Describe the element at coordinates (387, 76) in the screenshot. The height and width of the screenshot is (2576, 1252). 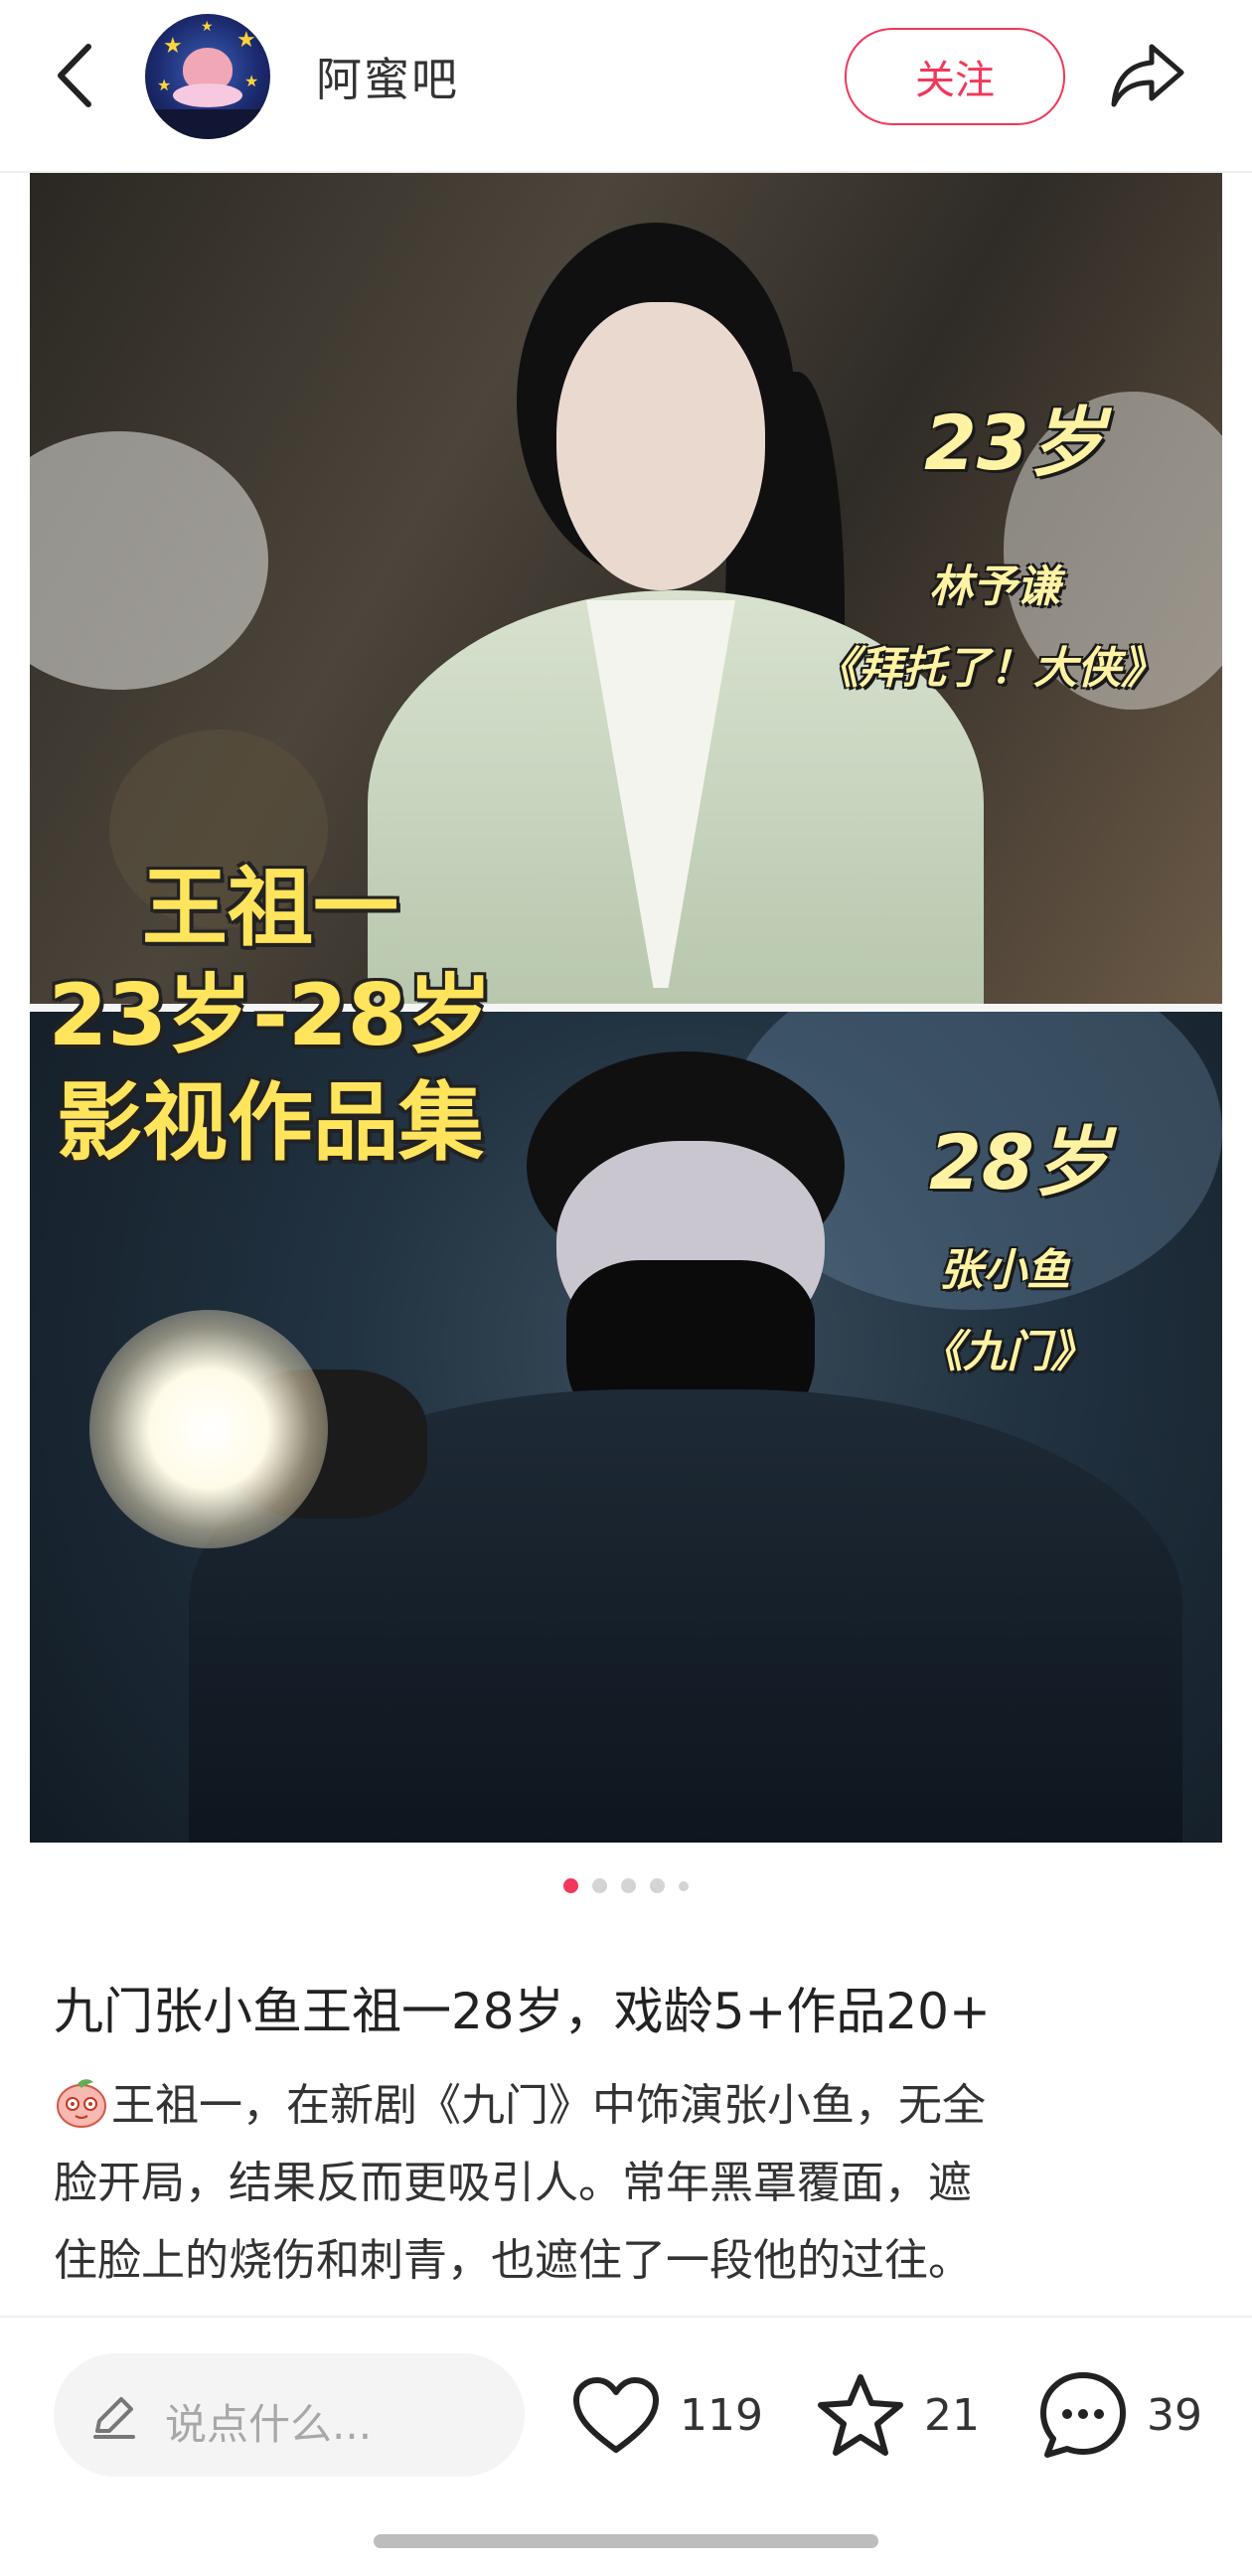
I see `blog-name: 阿蜜吧` at that location.